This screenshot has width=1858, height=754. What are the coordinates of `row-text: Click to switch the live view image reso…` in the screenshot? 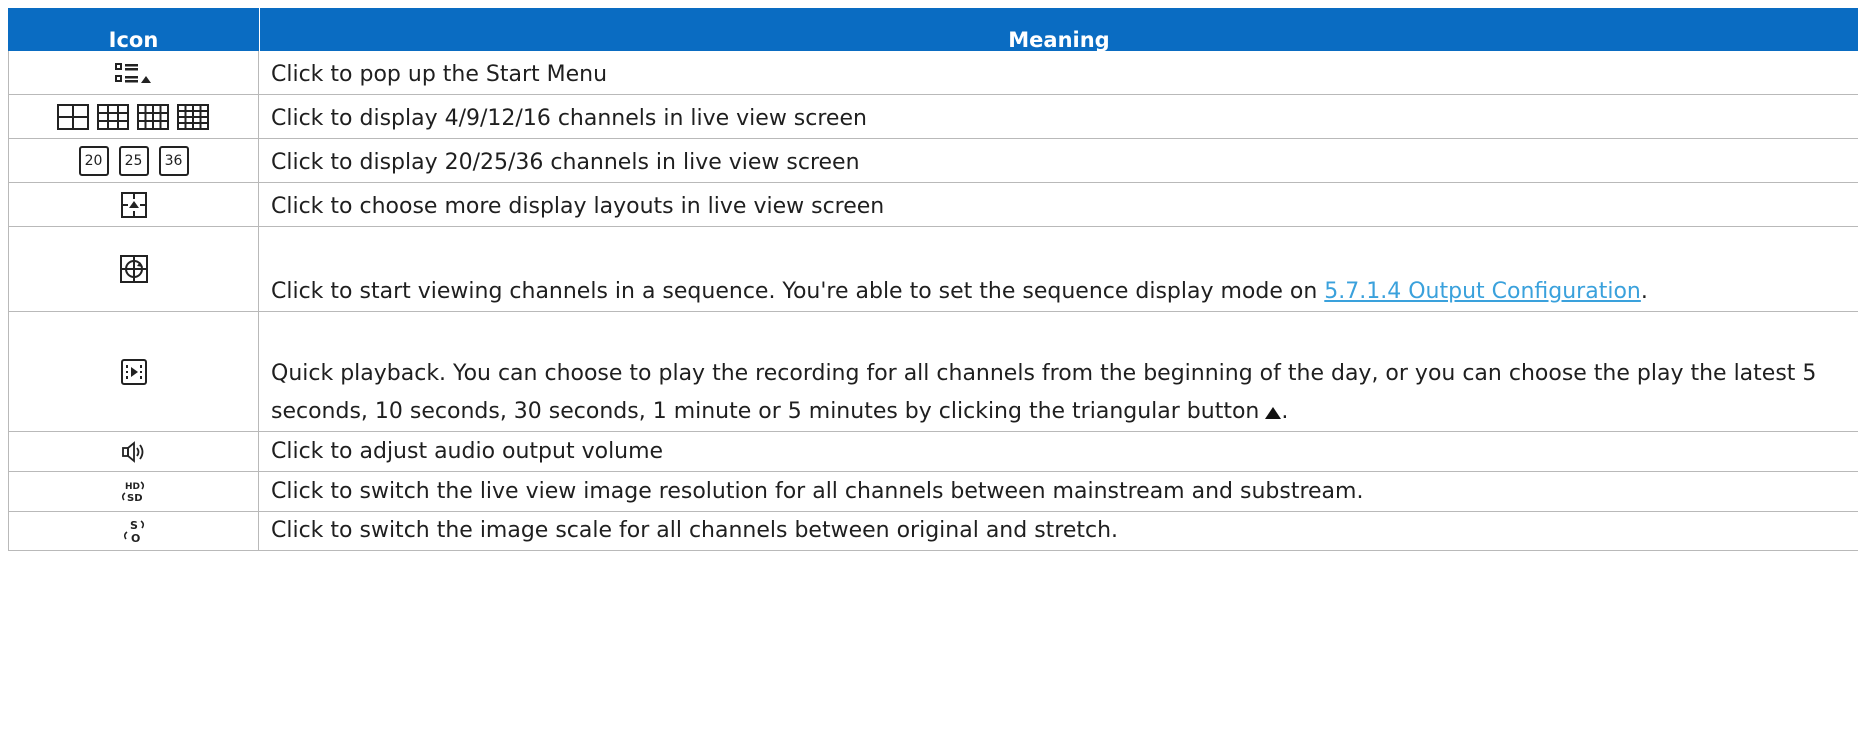 It's located at (817, 491).